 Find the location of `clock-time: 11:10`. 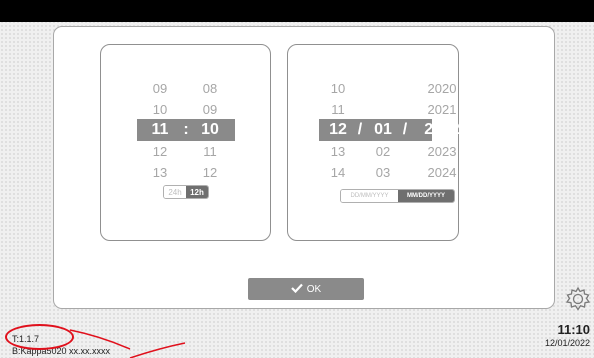

clock-time: 11:10 is located at coordinates (573, 329).